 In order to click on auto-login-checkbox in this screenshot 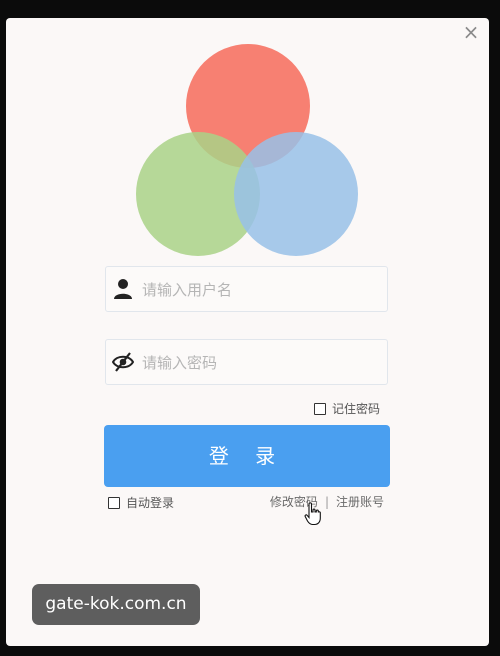, I will do `click(114, 502)`.